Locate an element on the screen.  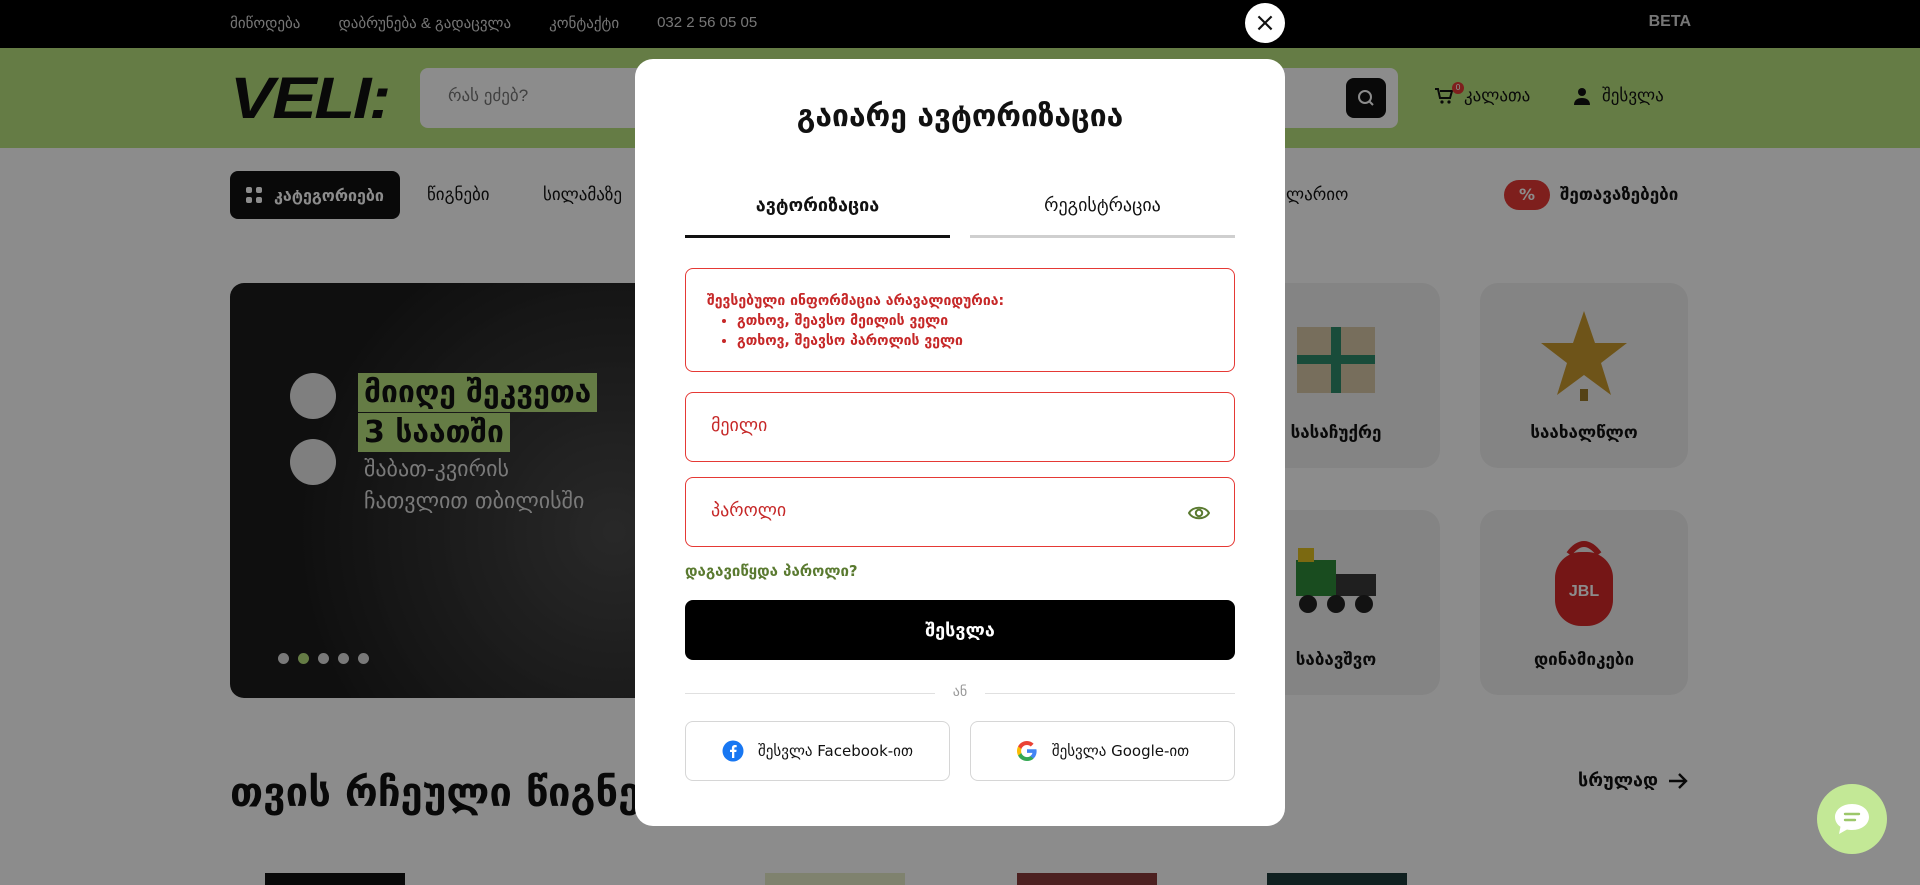
error-item: გთხოვ, შეავსო პაროლის ველი is located at coordinates (975, 341).